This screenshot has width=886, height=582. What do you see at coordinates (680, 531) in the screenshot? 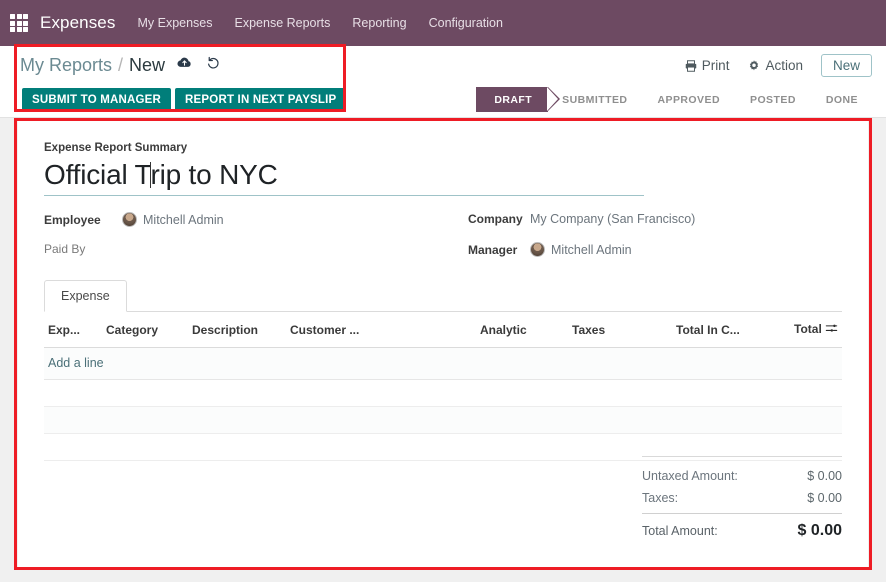
I see `total-amount-label: Total Amount:` at bounding box center [680, 531].